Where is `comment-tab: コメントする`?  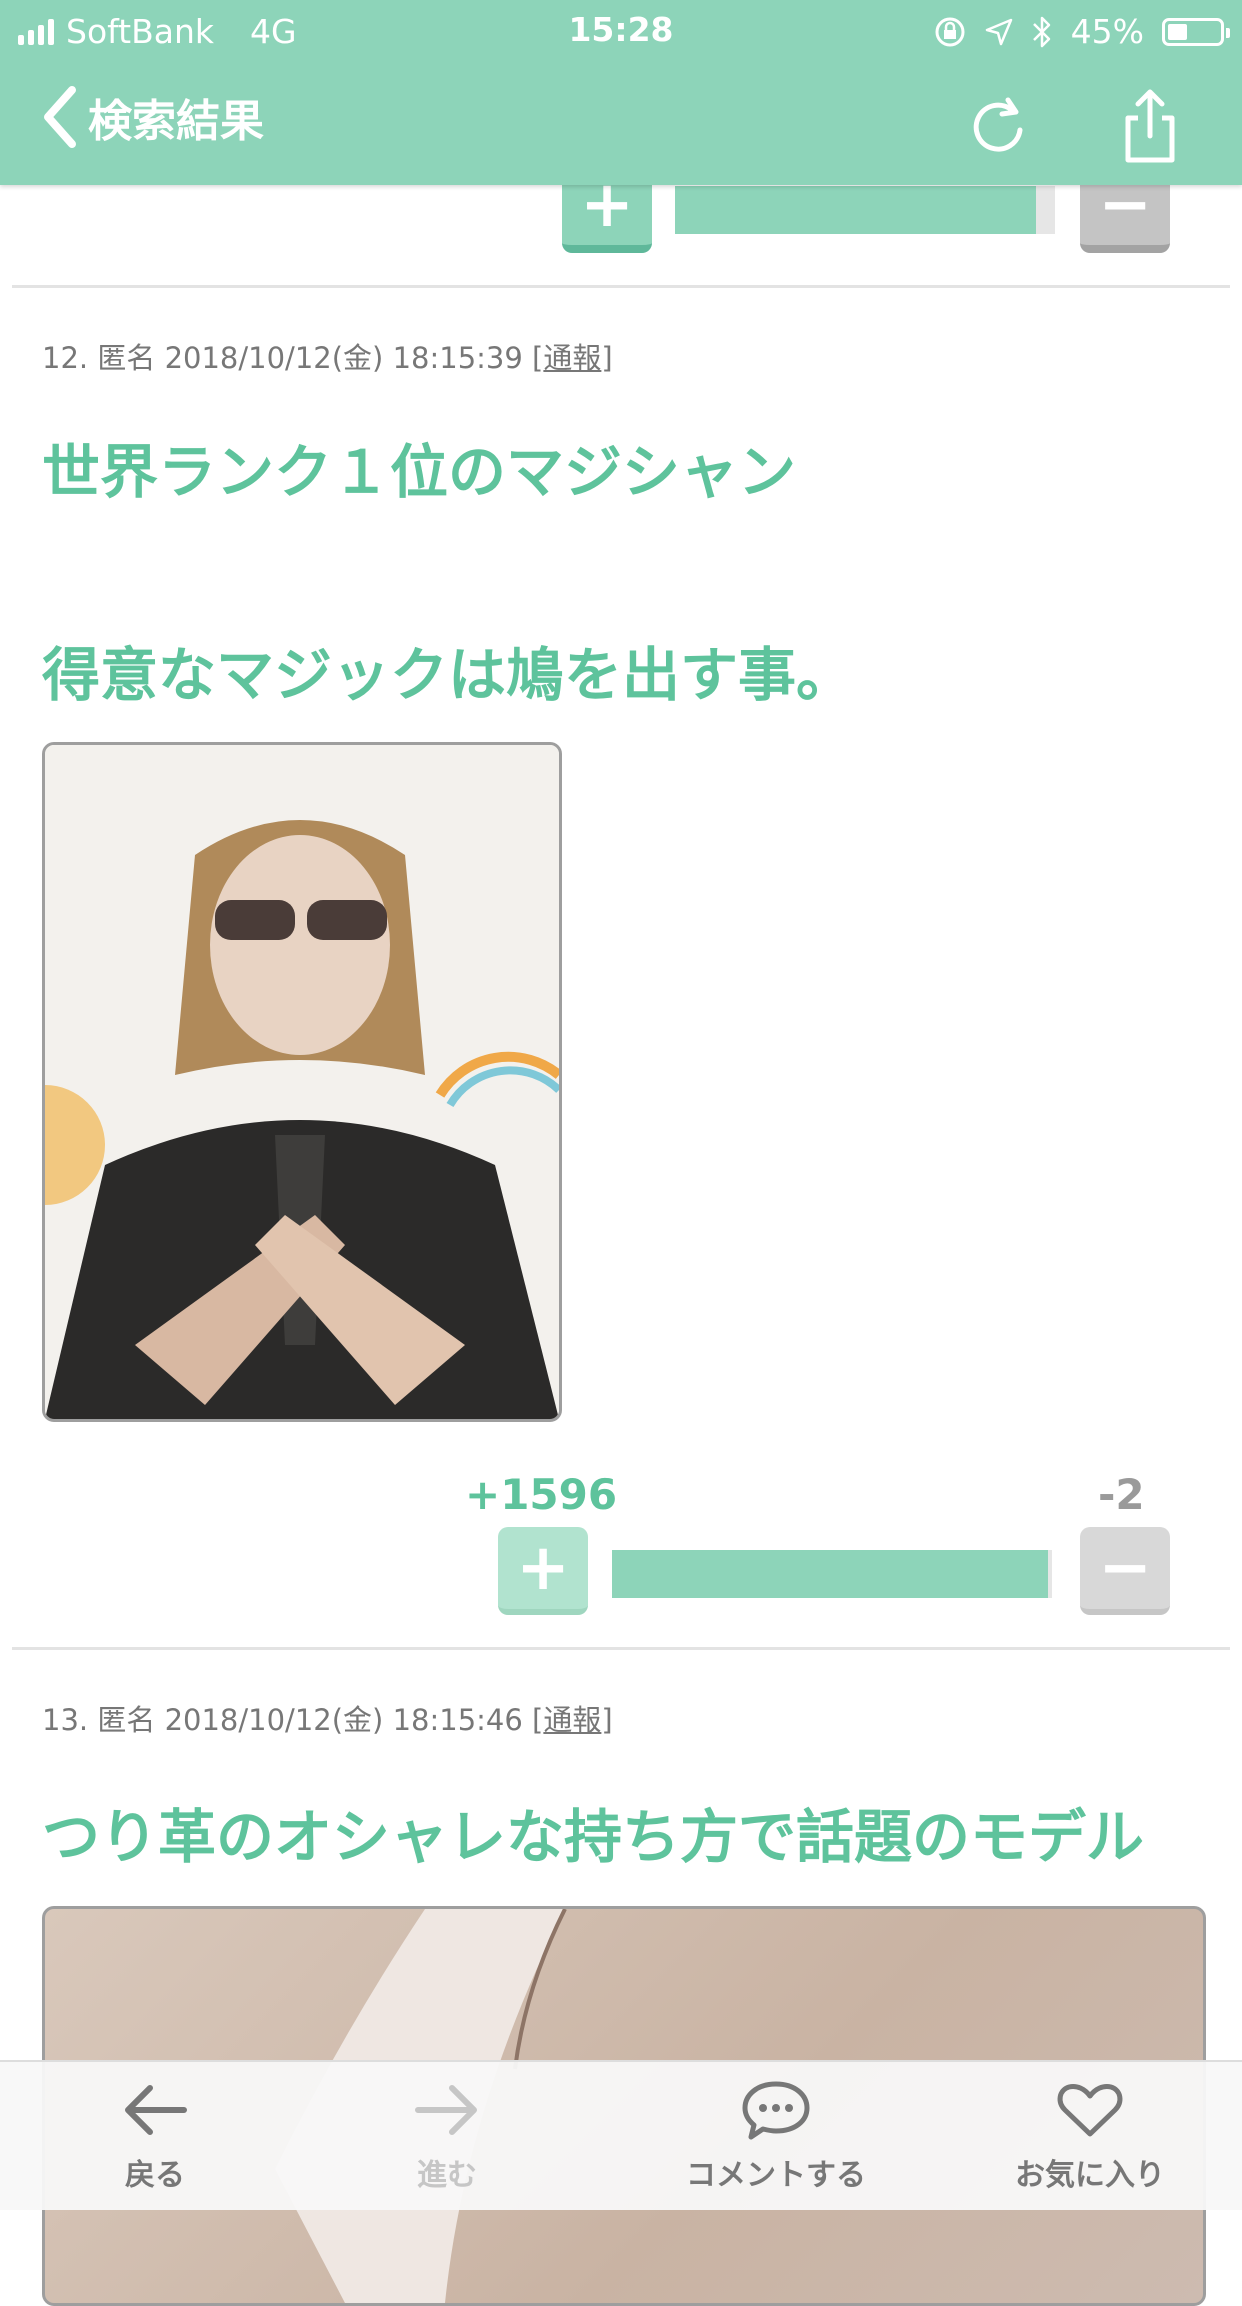 comment-tab: コメントする is located at coordinates (776, 2137).